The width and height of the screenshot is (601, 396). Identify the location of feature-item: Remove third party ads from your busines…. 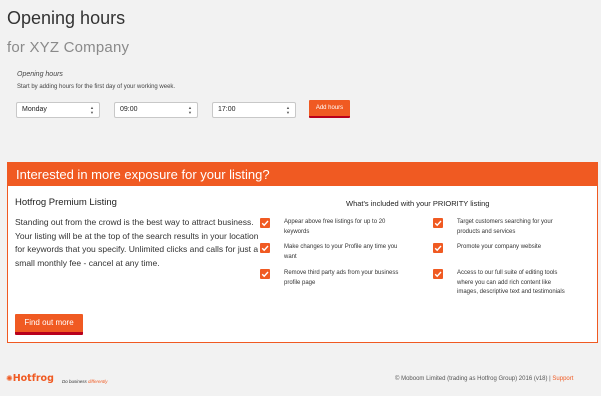
(330, 278).